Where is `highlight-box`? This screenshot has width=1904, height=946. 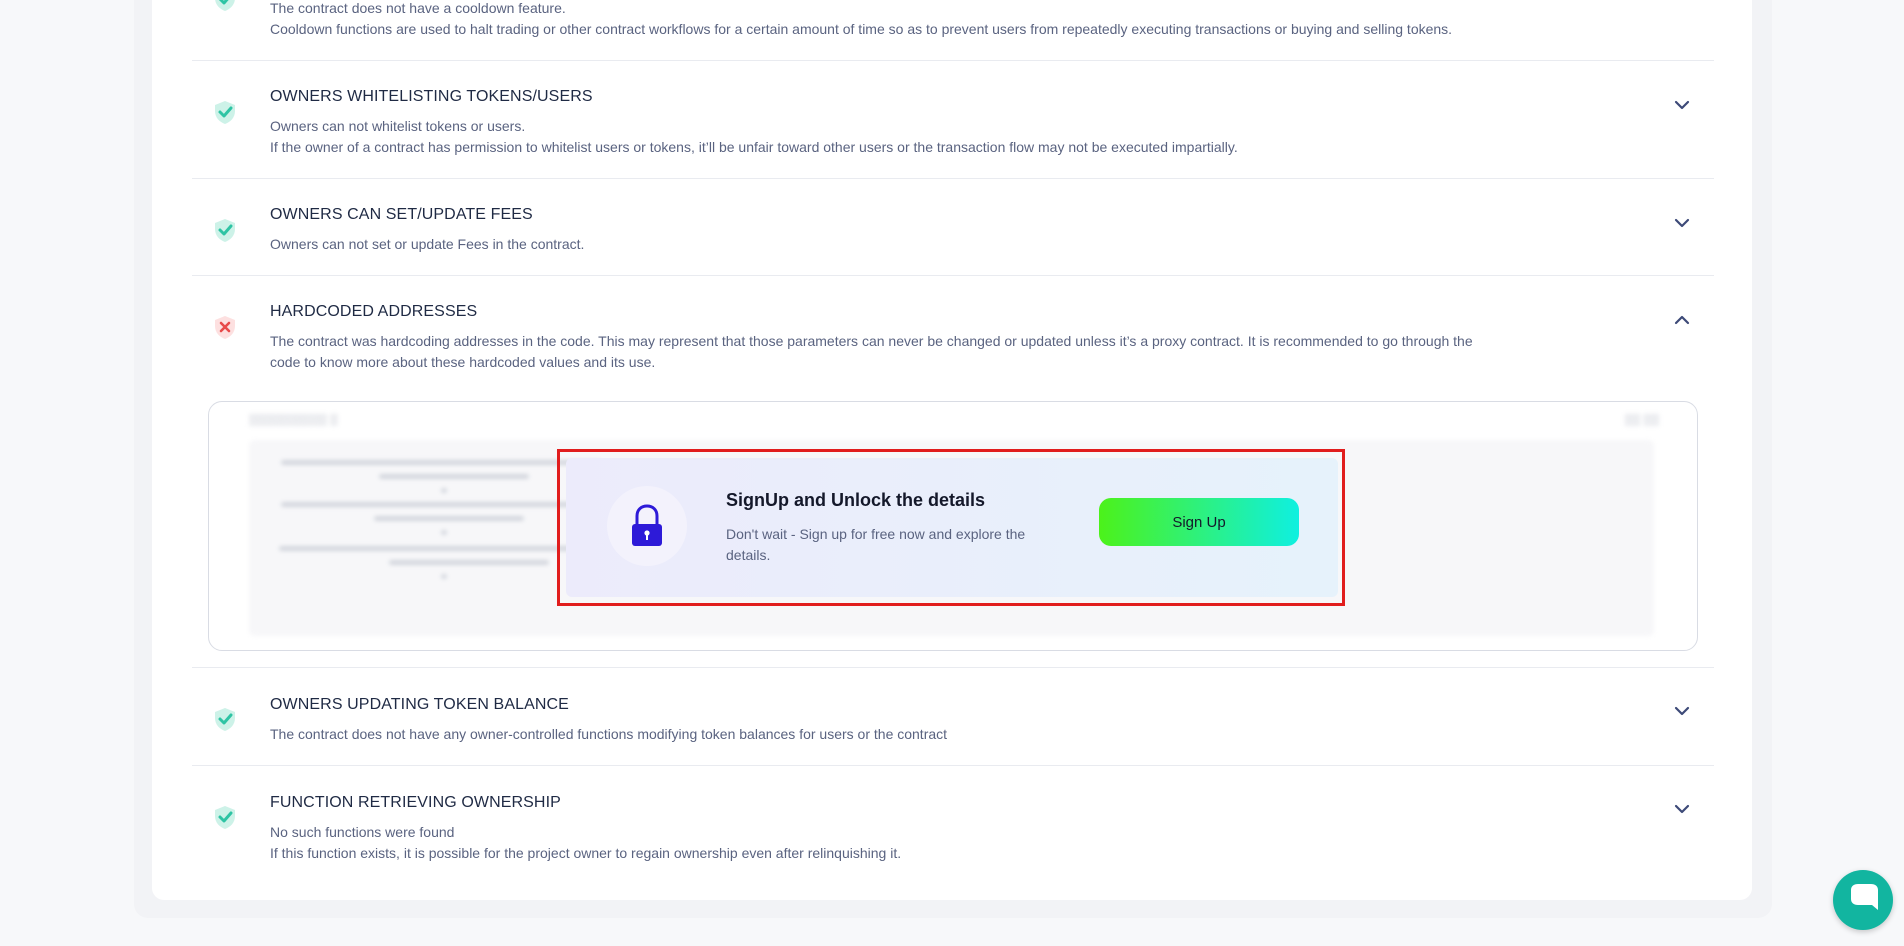 highlight-box is located at coordinates (951, 527).